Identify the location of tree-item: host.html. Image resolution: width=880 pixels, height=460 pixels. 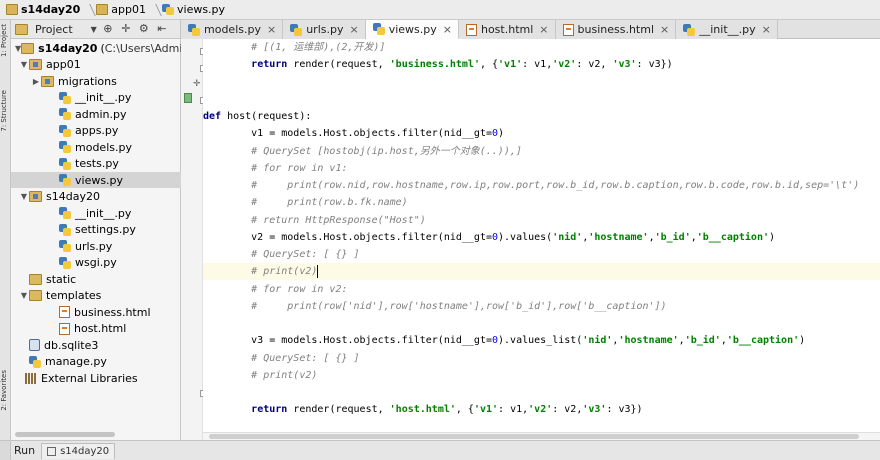
(96, 329).